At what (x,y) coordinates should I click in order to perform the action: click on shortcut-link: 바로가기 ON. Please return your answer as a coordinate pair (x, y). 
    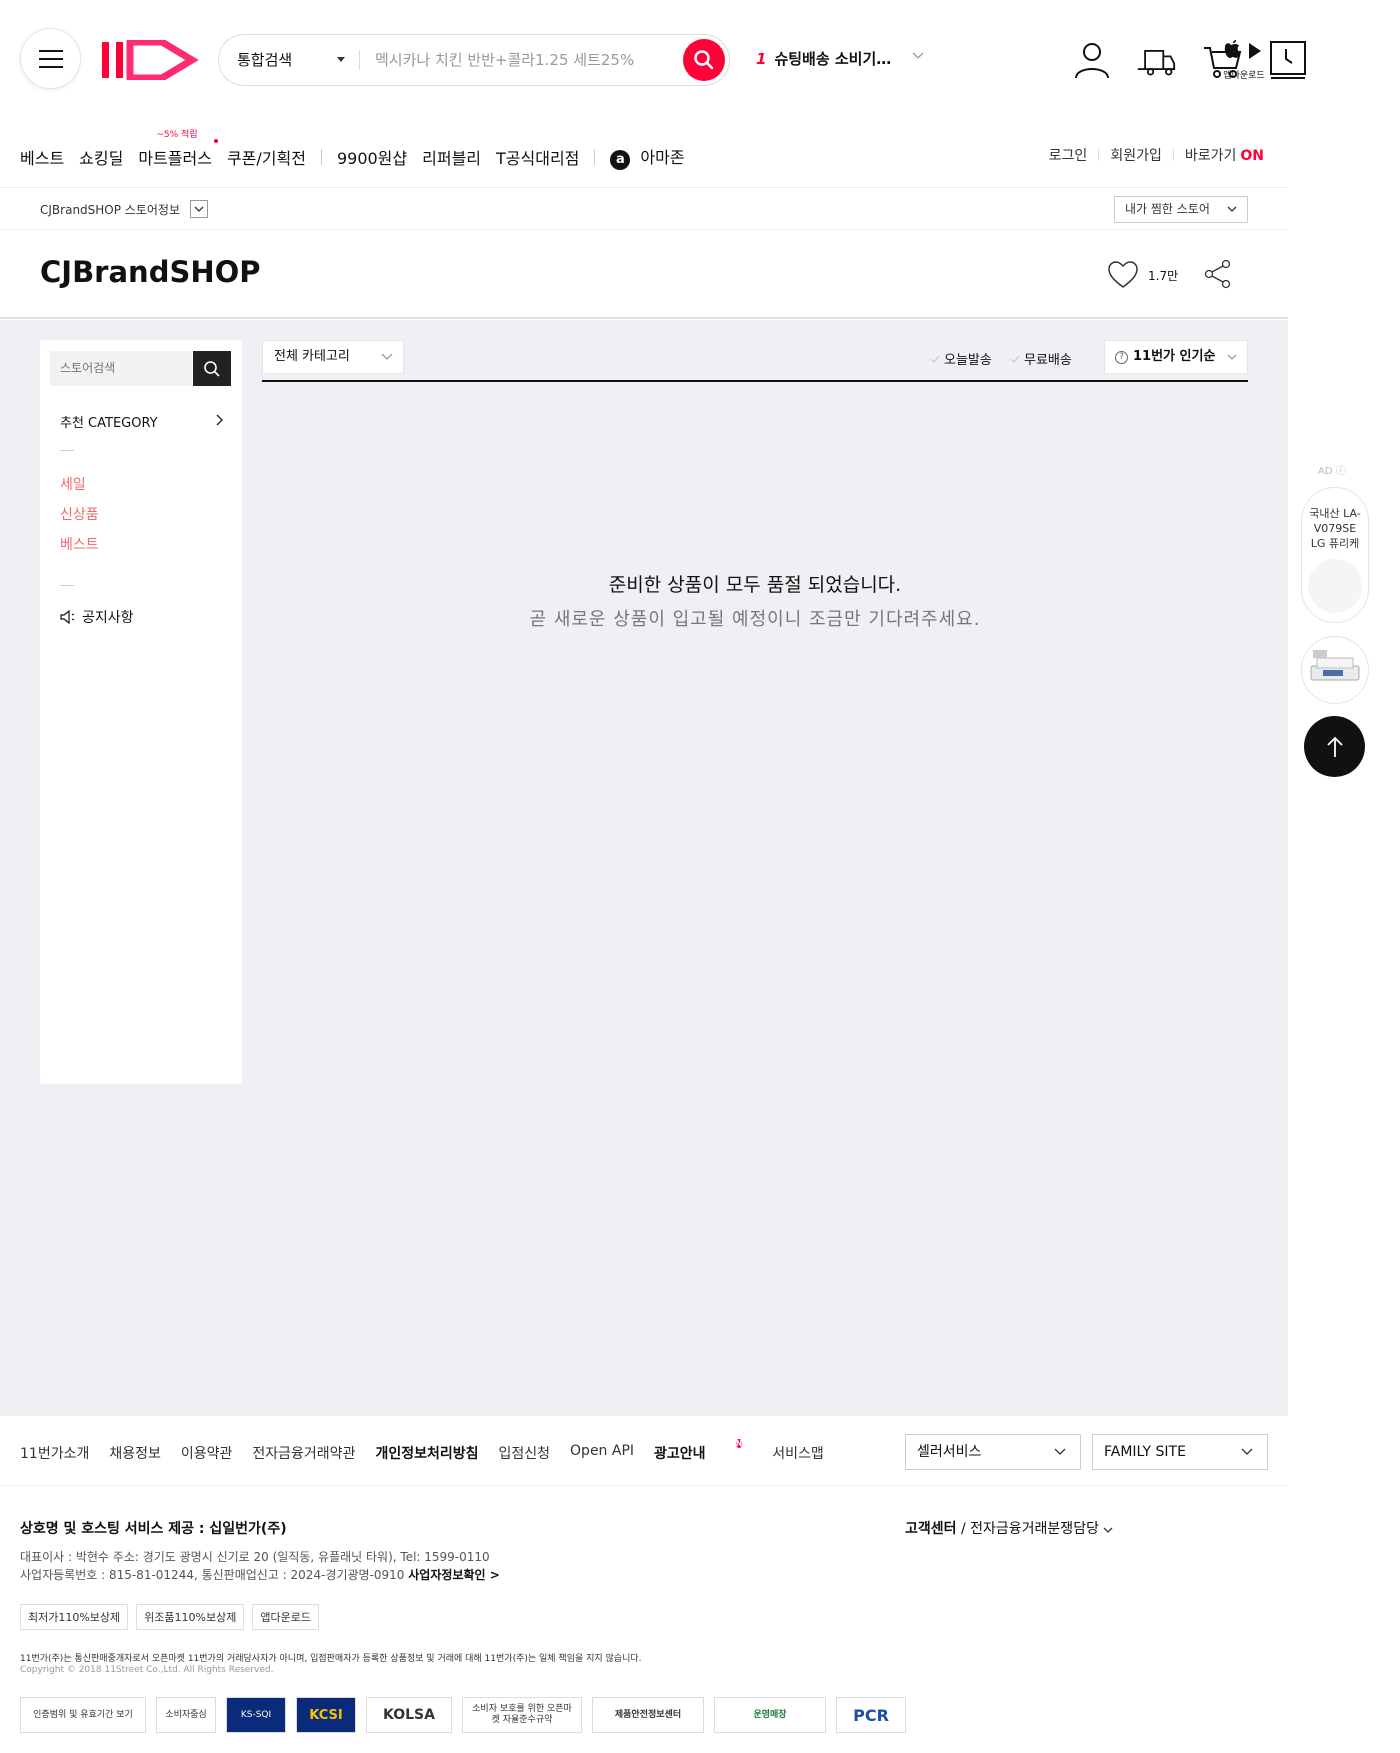
    Looking at the image, I should click on (1224, 155).